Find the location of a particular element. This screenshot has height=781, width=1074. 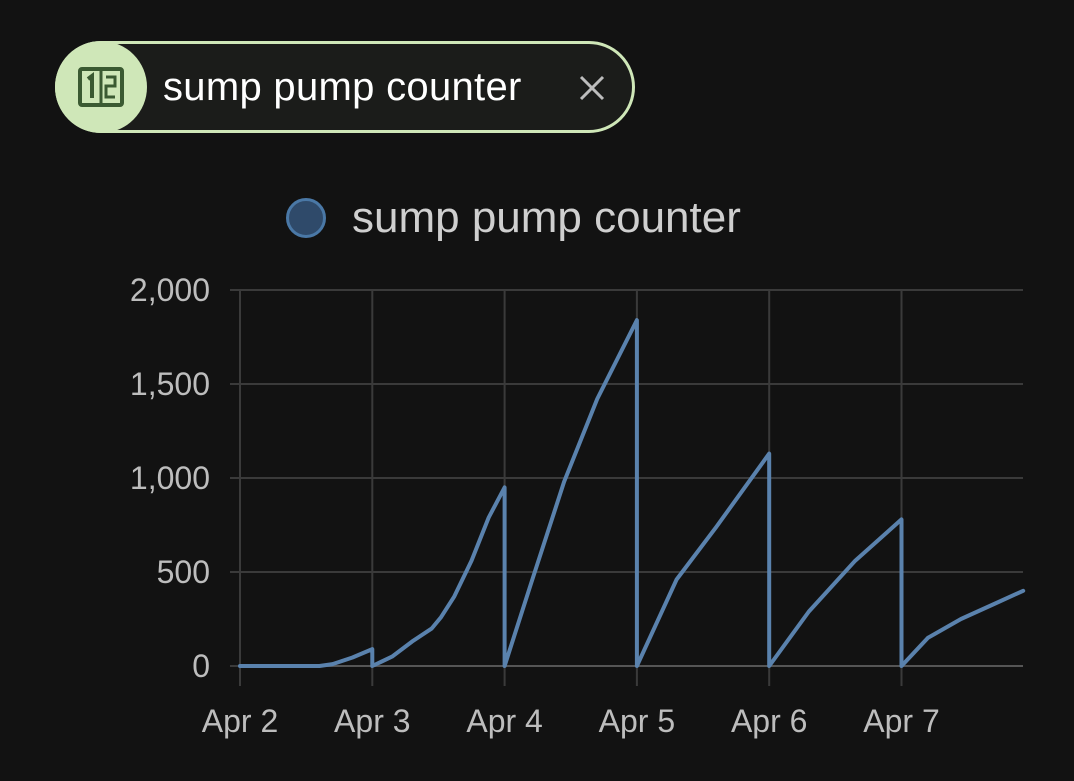

y-tick-label: 1,000 is located at coordinates (170, 478).